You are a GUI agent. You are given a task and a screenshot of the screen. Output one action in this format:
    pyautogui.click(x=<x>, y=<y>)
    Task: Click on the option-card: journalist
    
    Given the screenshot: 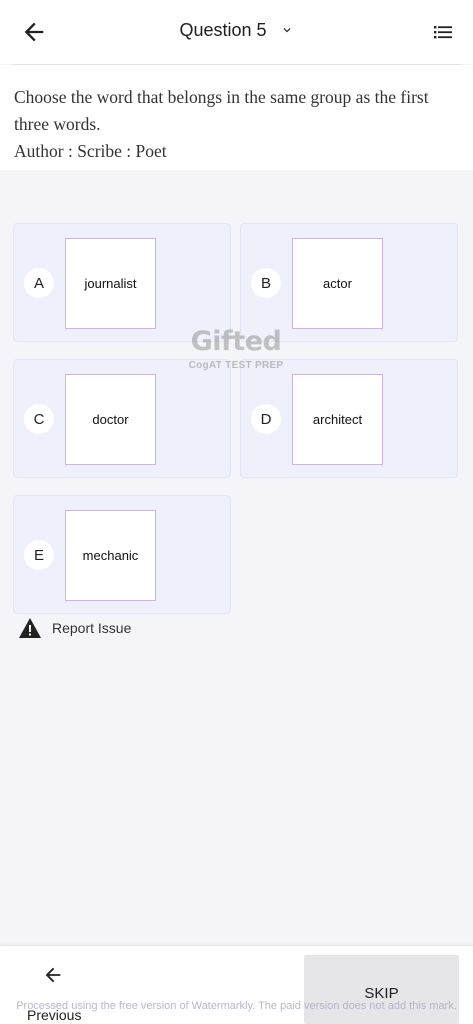 What is the action you would take?
    pyautogui.click(x=110, y=283)
    